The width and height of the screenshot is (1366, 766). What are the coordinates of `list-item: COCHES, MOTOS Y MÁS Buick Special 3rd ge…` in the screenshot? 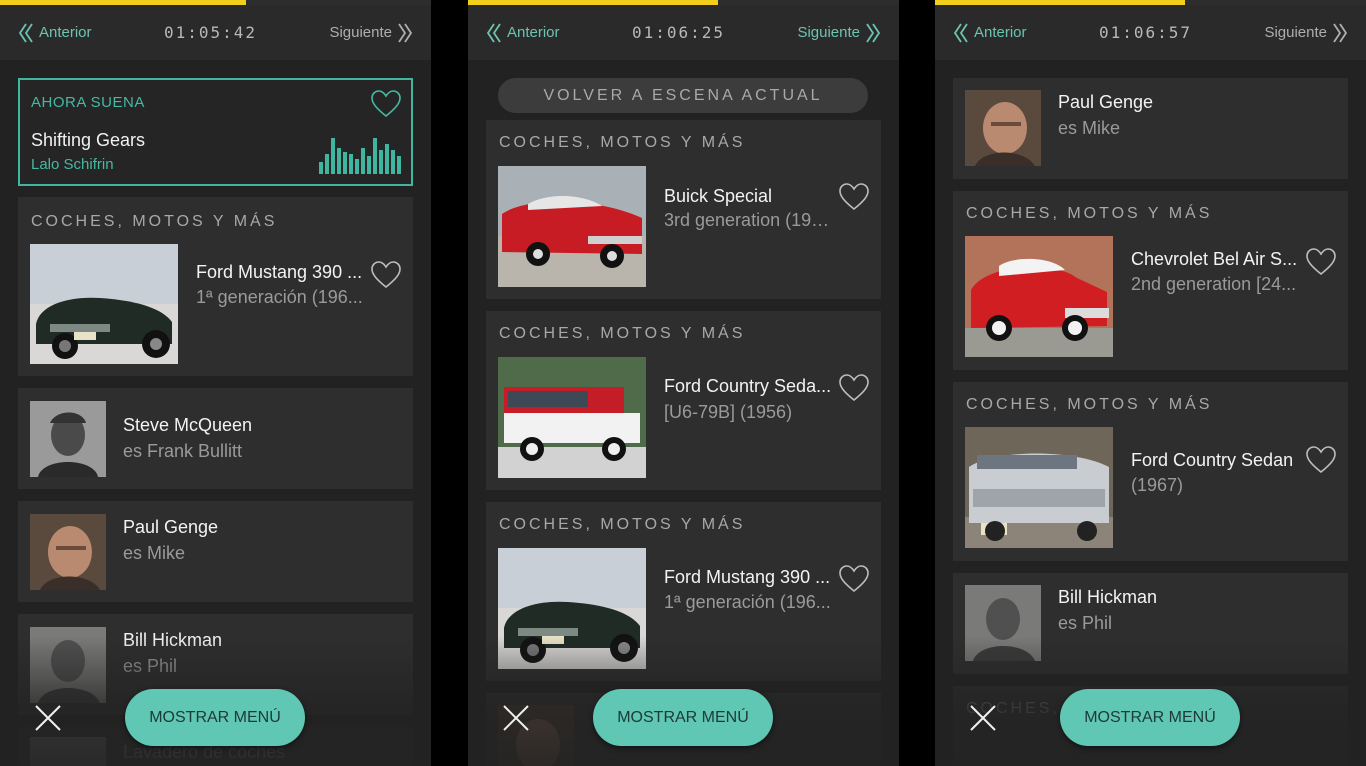 It's located at (683, 209).